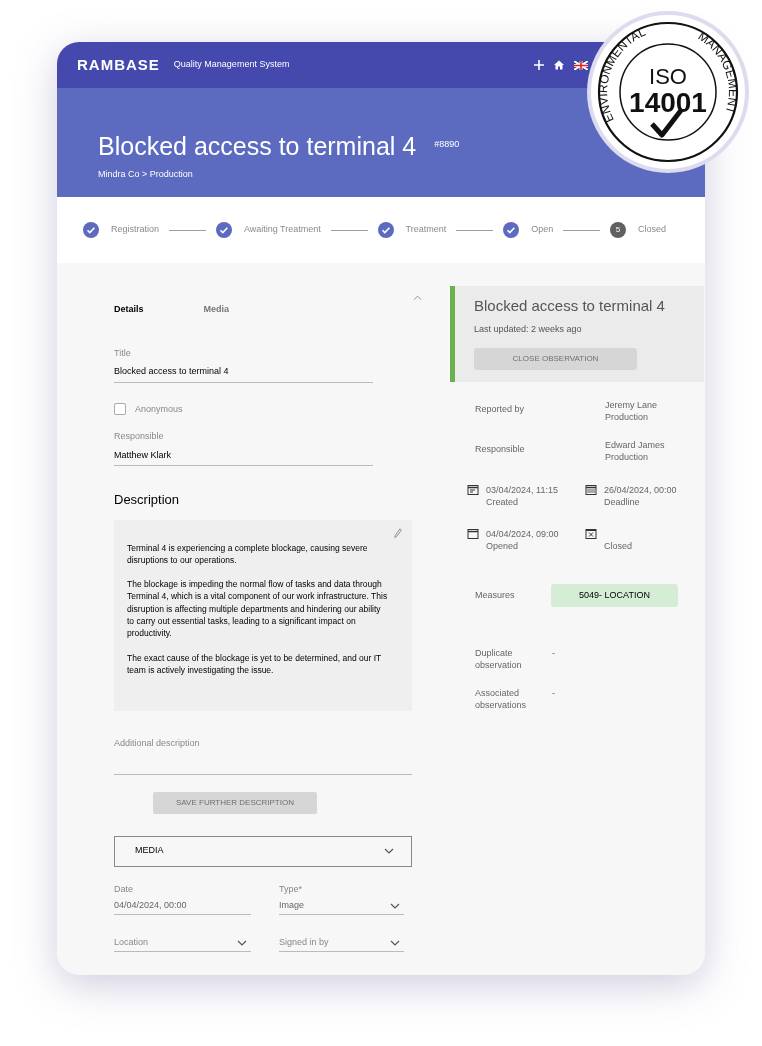 Image resolution: width=762 pixels, height=1046 pixels. I want to click on date-label: Created, so click(503, 502).